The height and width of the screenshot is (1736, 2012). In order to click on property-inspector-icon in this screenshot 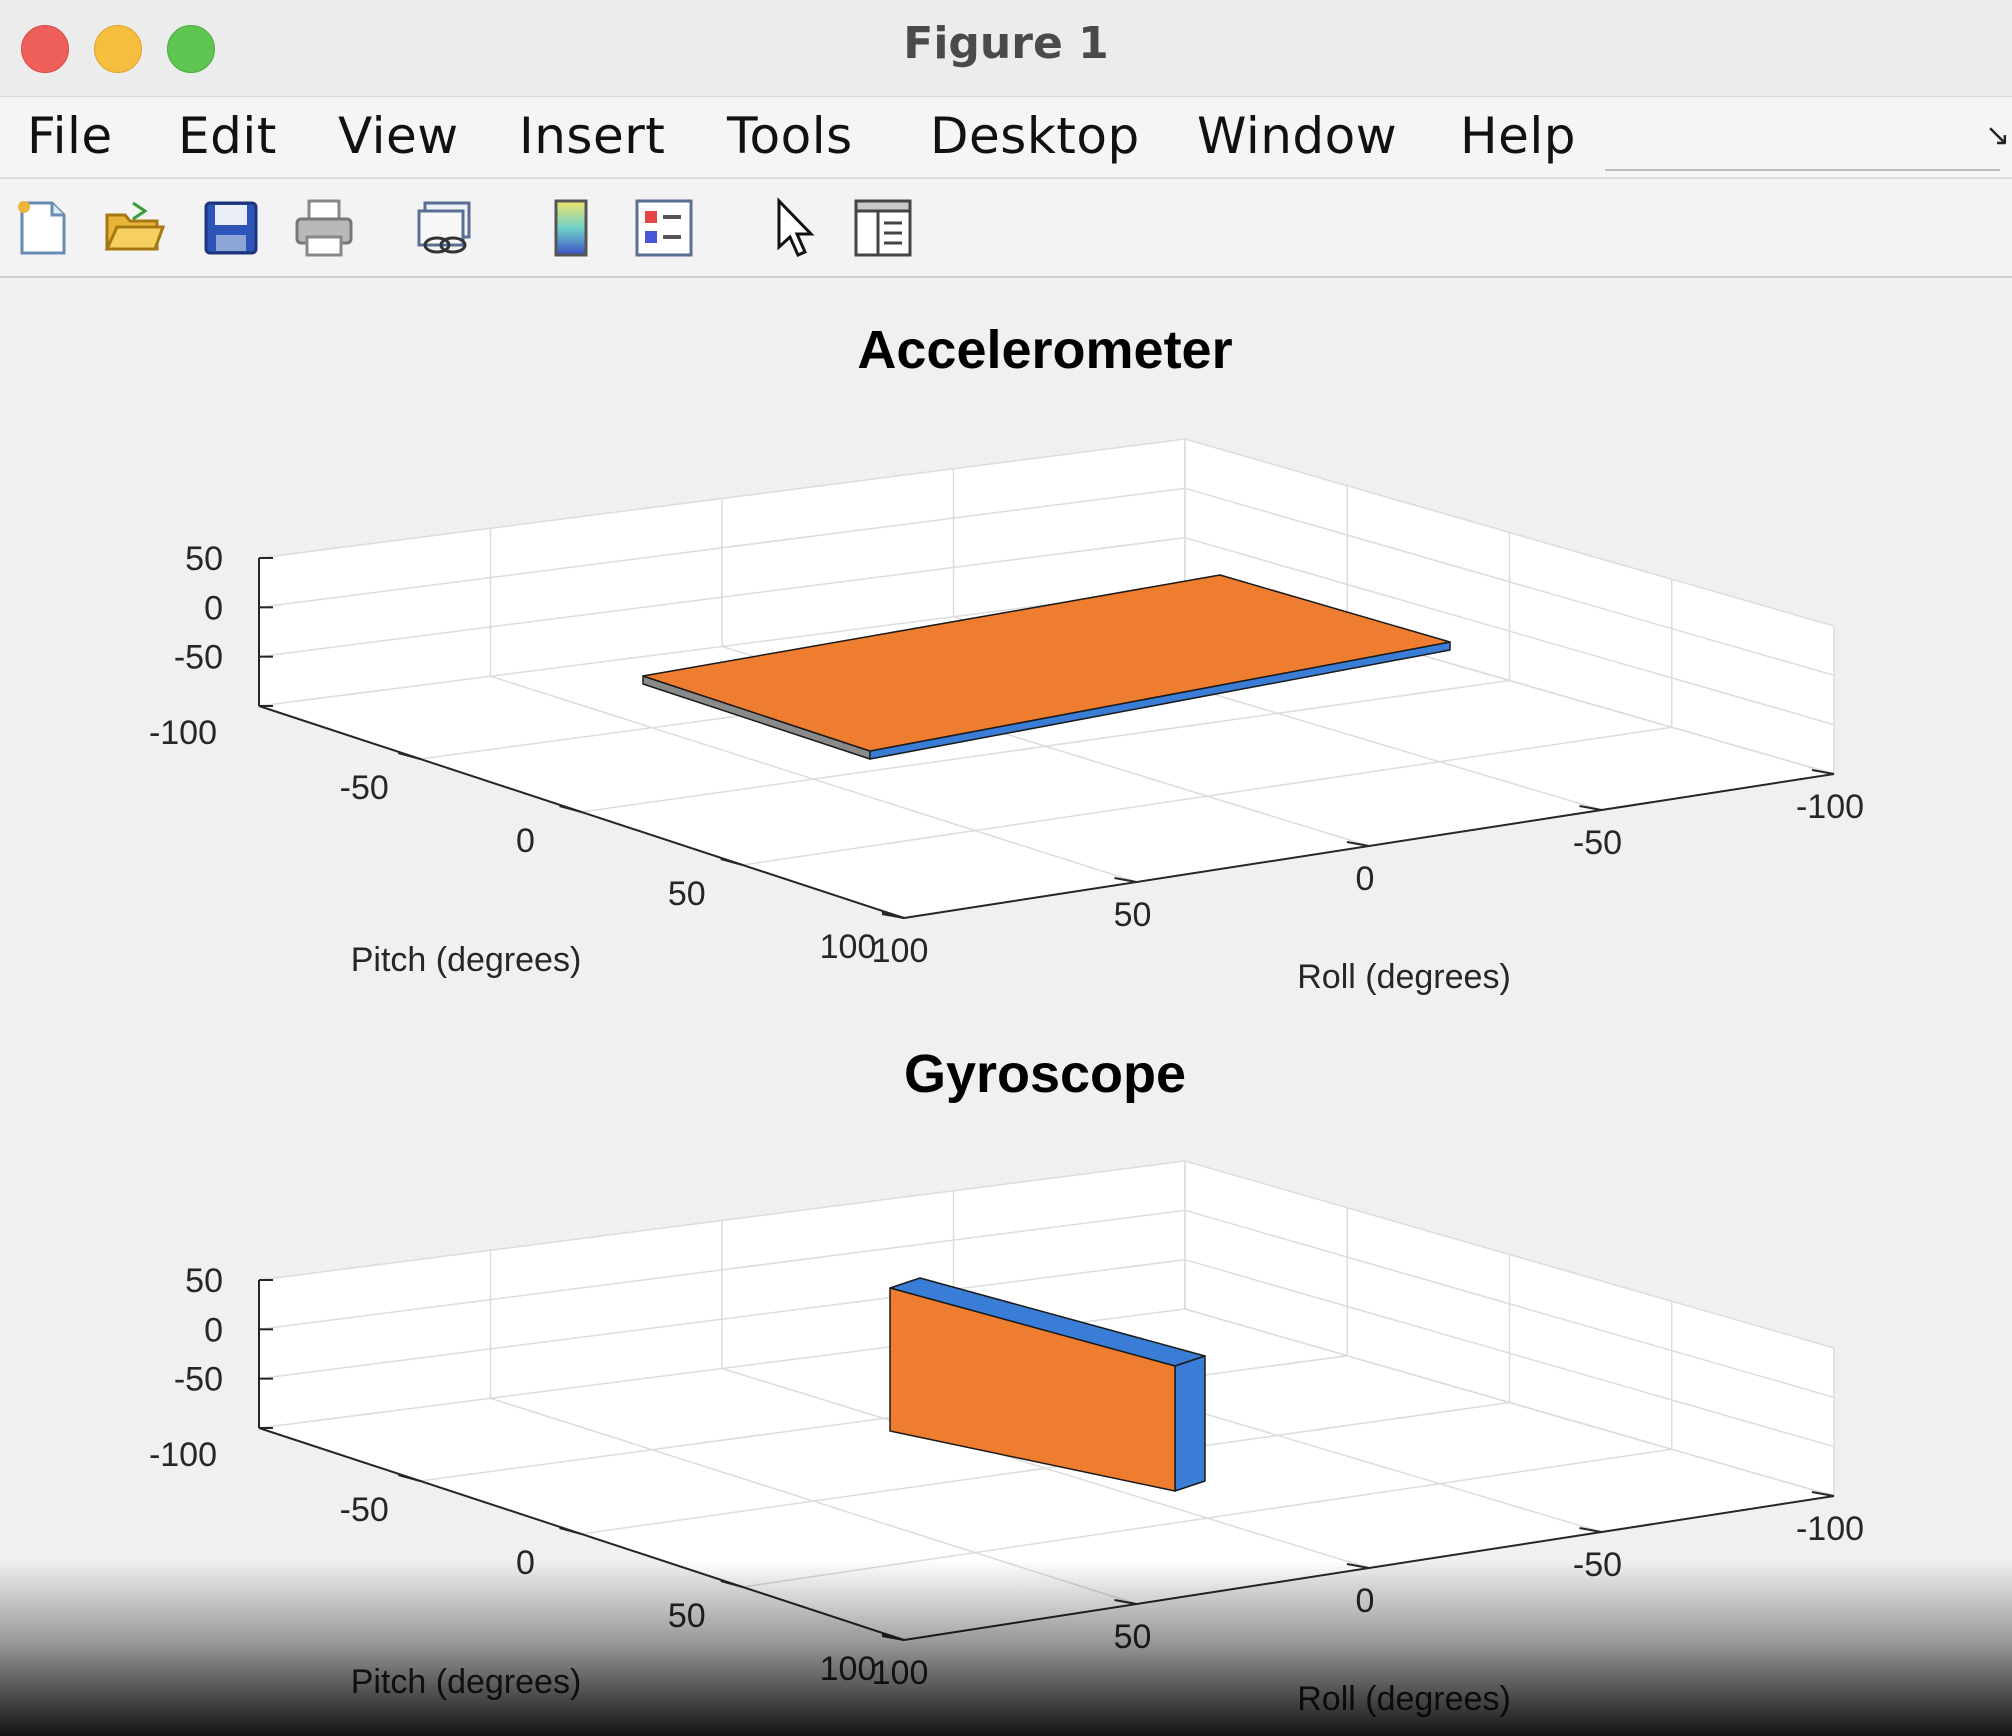, I will do `click(883, 228)`.